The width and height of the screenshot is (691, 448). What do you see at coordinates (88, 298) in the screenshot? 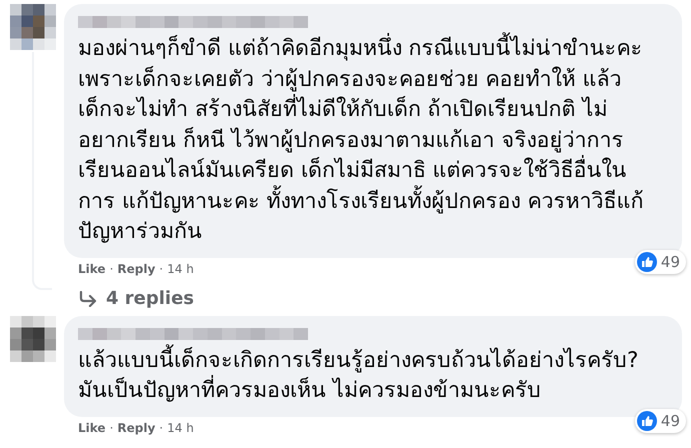
I see `reply-arrow-icon` at bounding box center [88, 298].